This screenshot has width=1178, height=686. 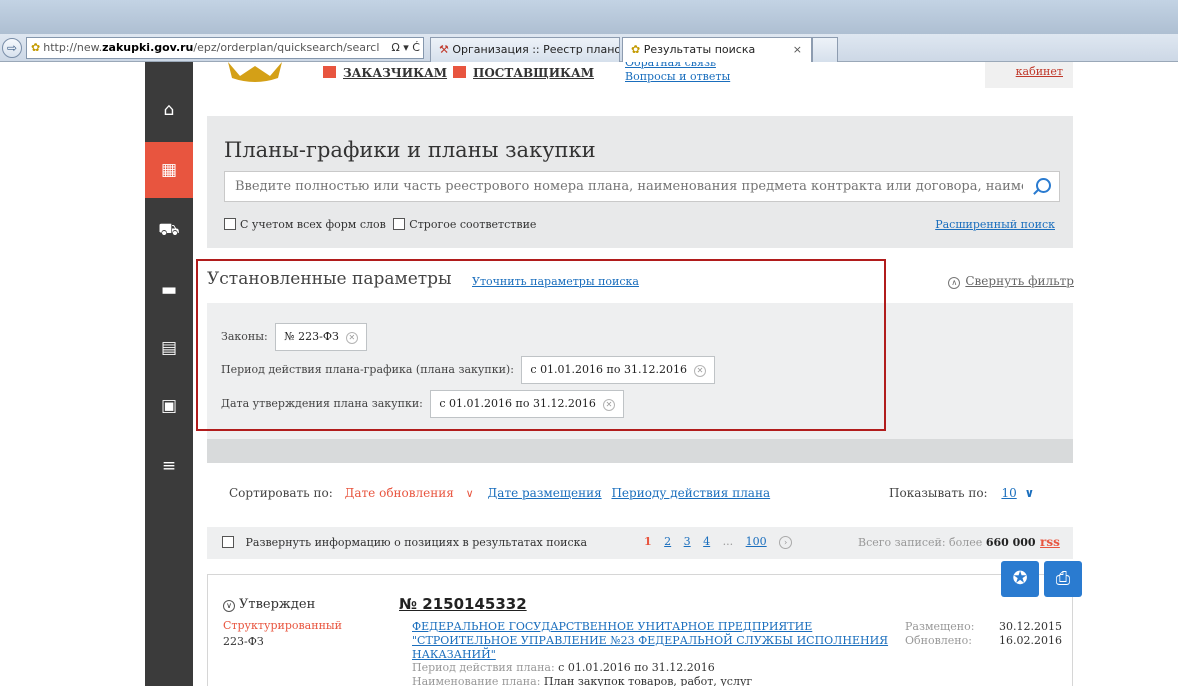 I want to click on support-links: Обратная связь Вопросы и ответы, so click(x=677, y=73).